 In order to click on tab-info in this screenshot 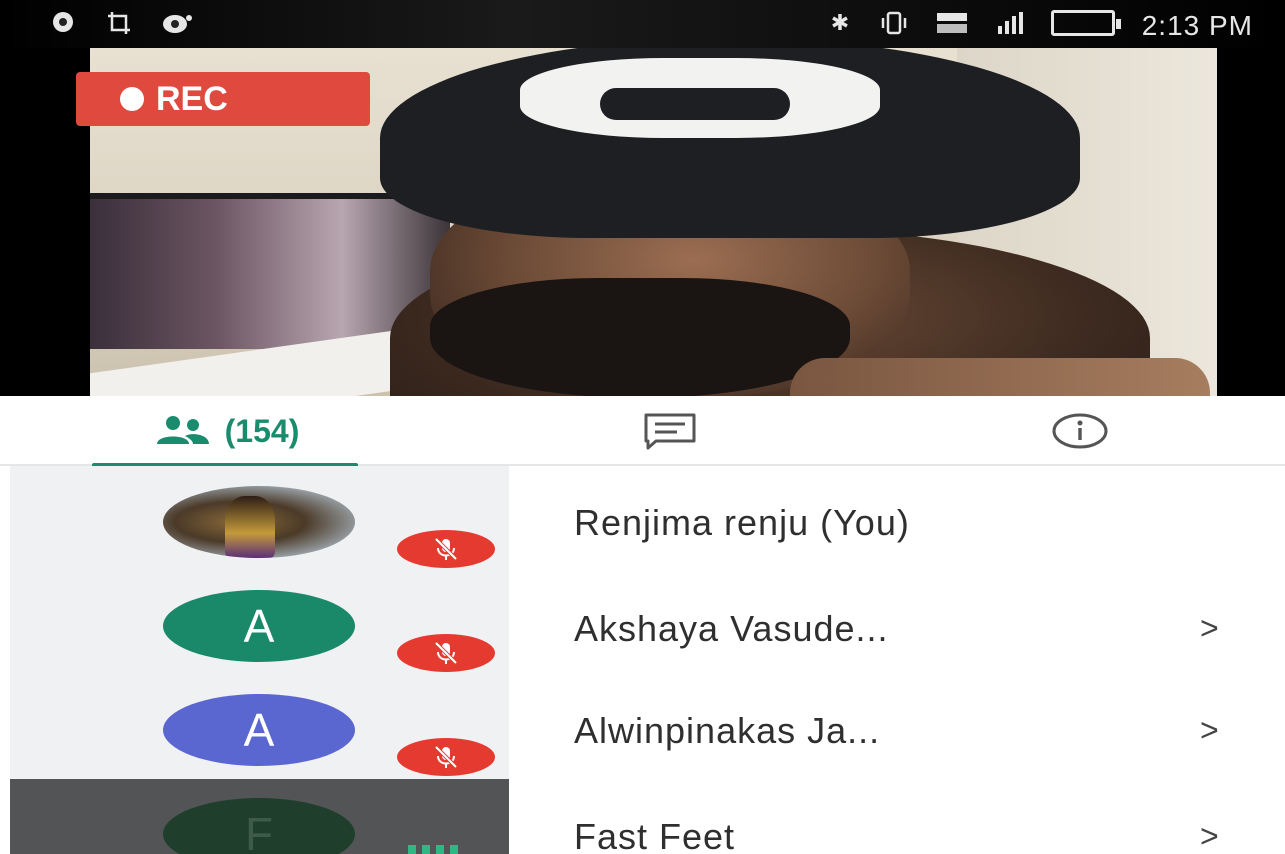, I will do `click(1080, 431)`.